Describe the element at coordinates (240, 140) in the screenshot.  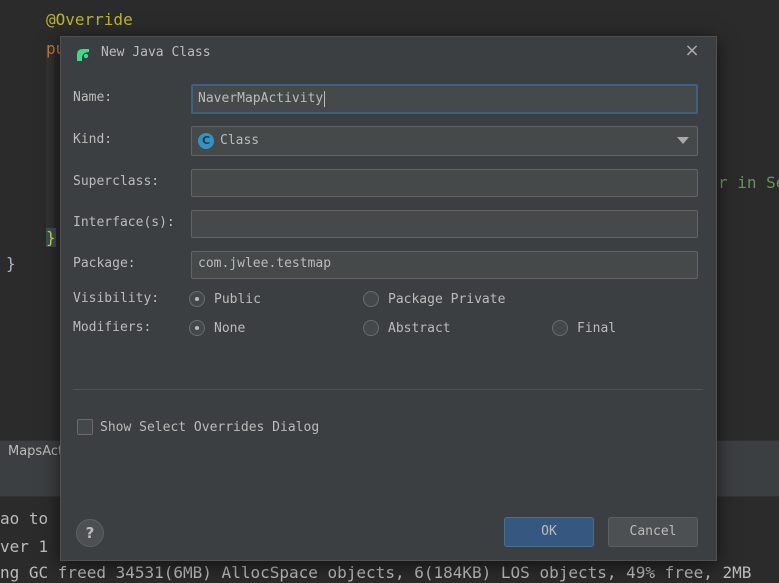
I see `kind-selected-value: Class` at that location.